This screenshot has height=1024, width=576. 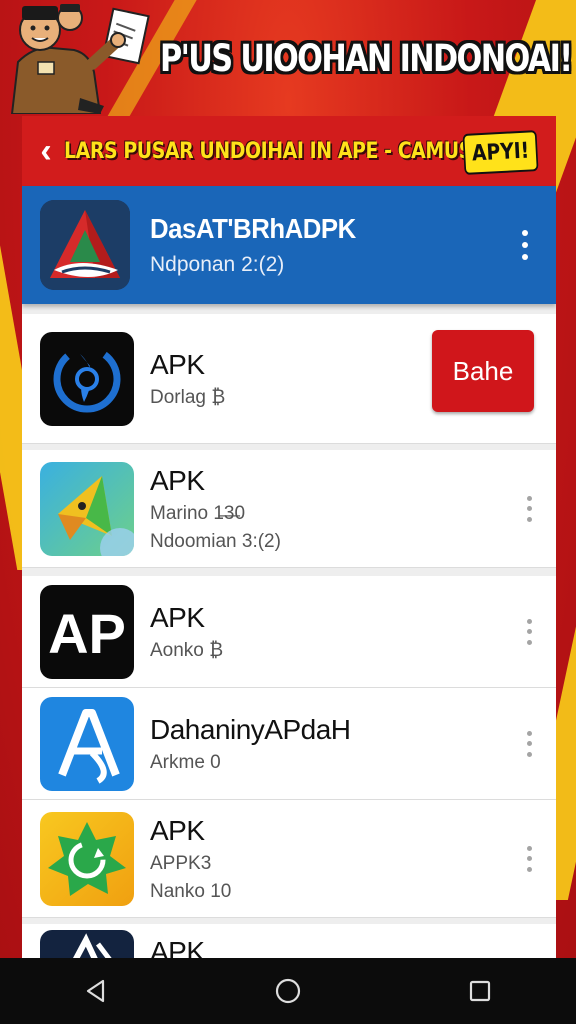 I want to click on nav-home-icon, so click(x=288, y=991).